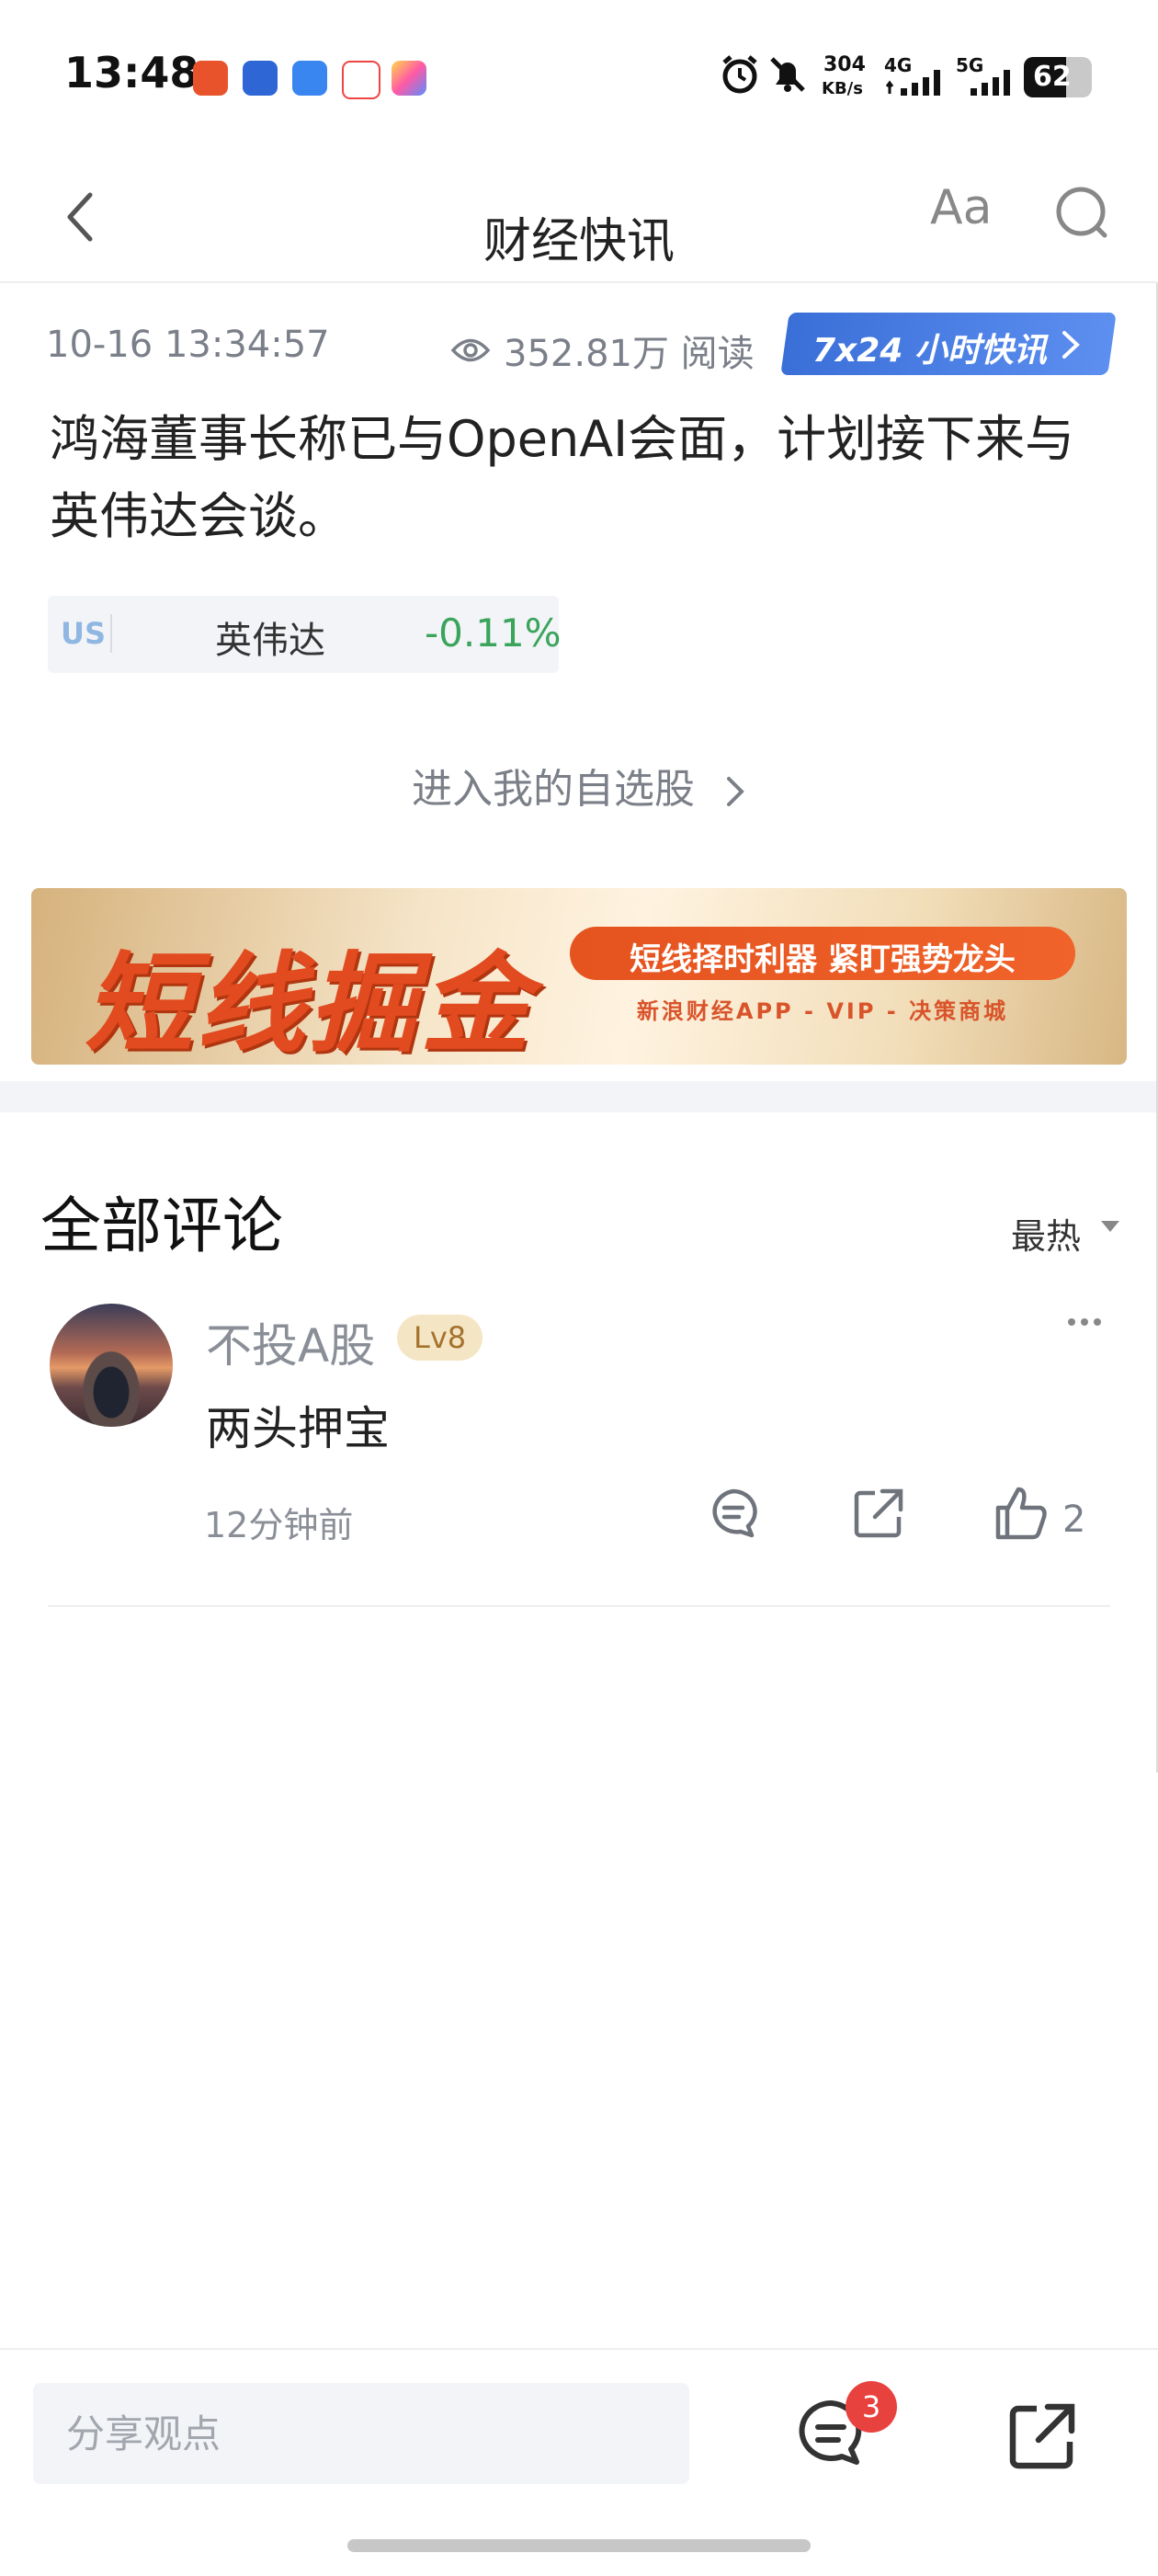  What do you see at coordinates (260, 78) in the screenshot?
I see `app-icon-finance` at bounding box center [260, 78].